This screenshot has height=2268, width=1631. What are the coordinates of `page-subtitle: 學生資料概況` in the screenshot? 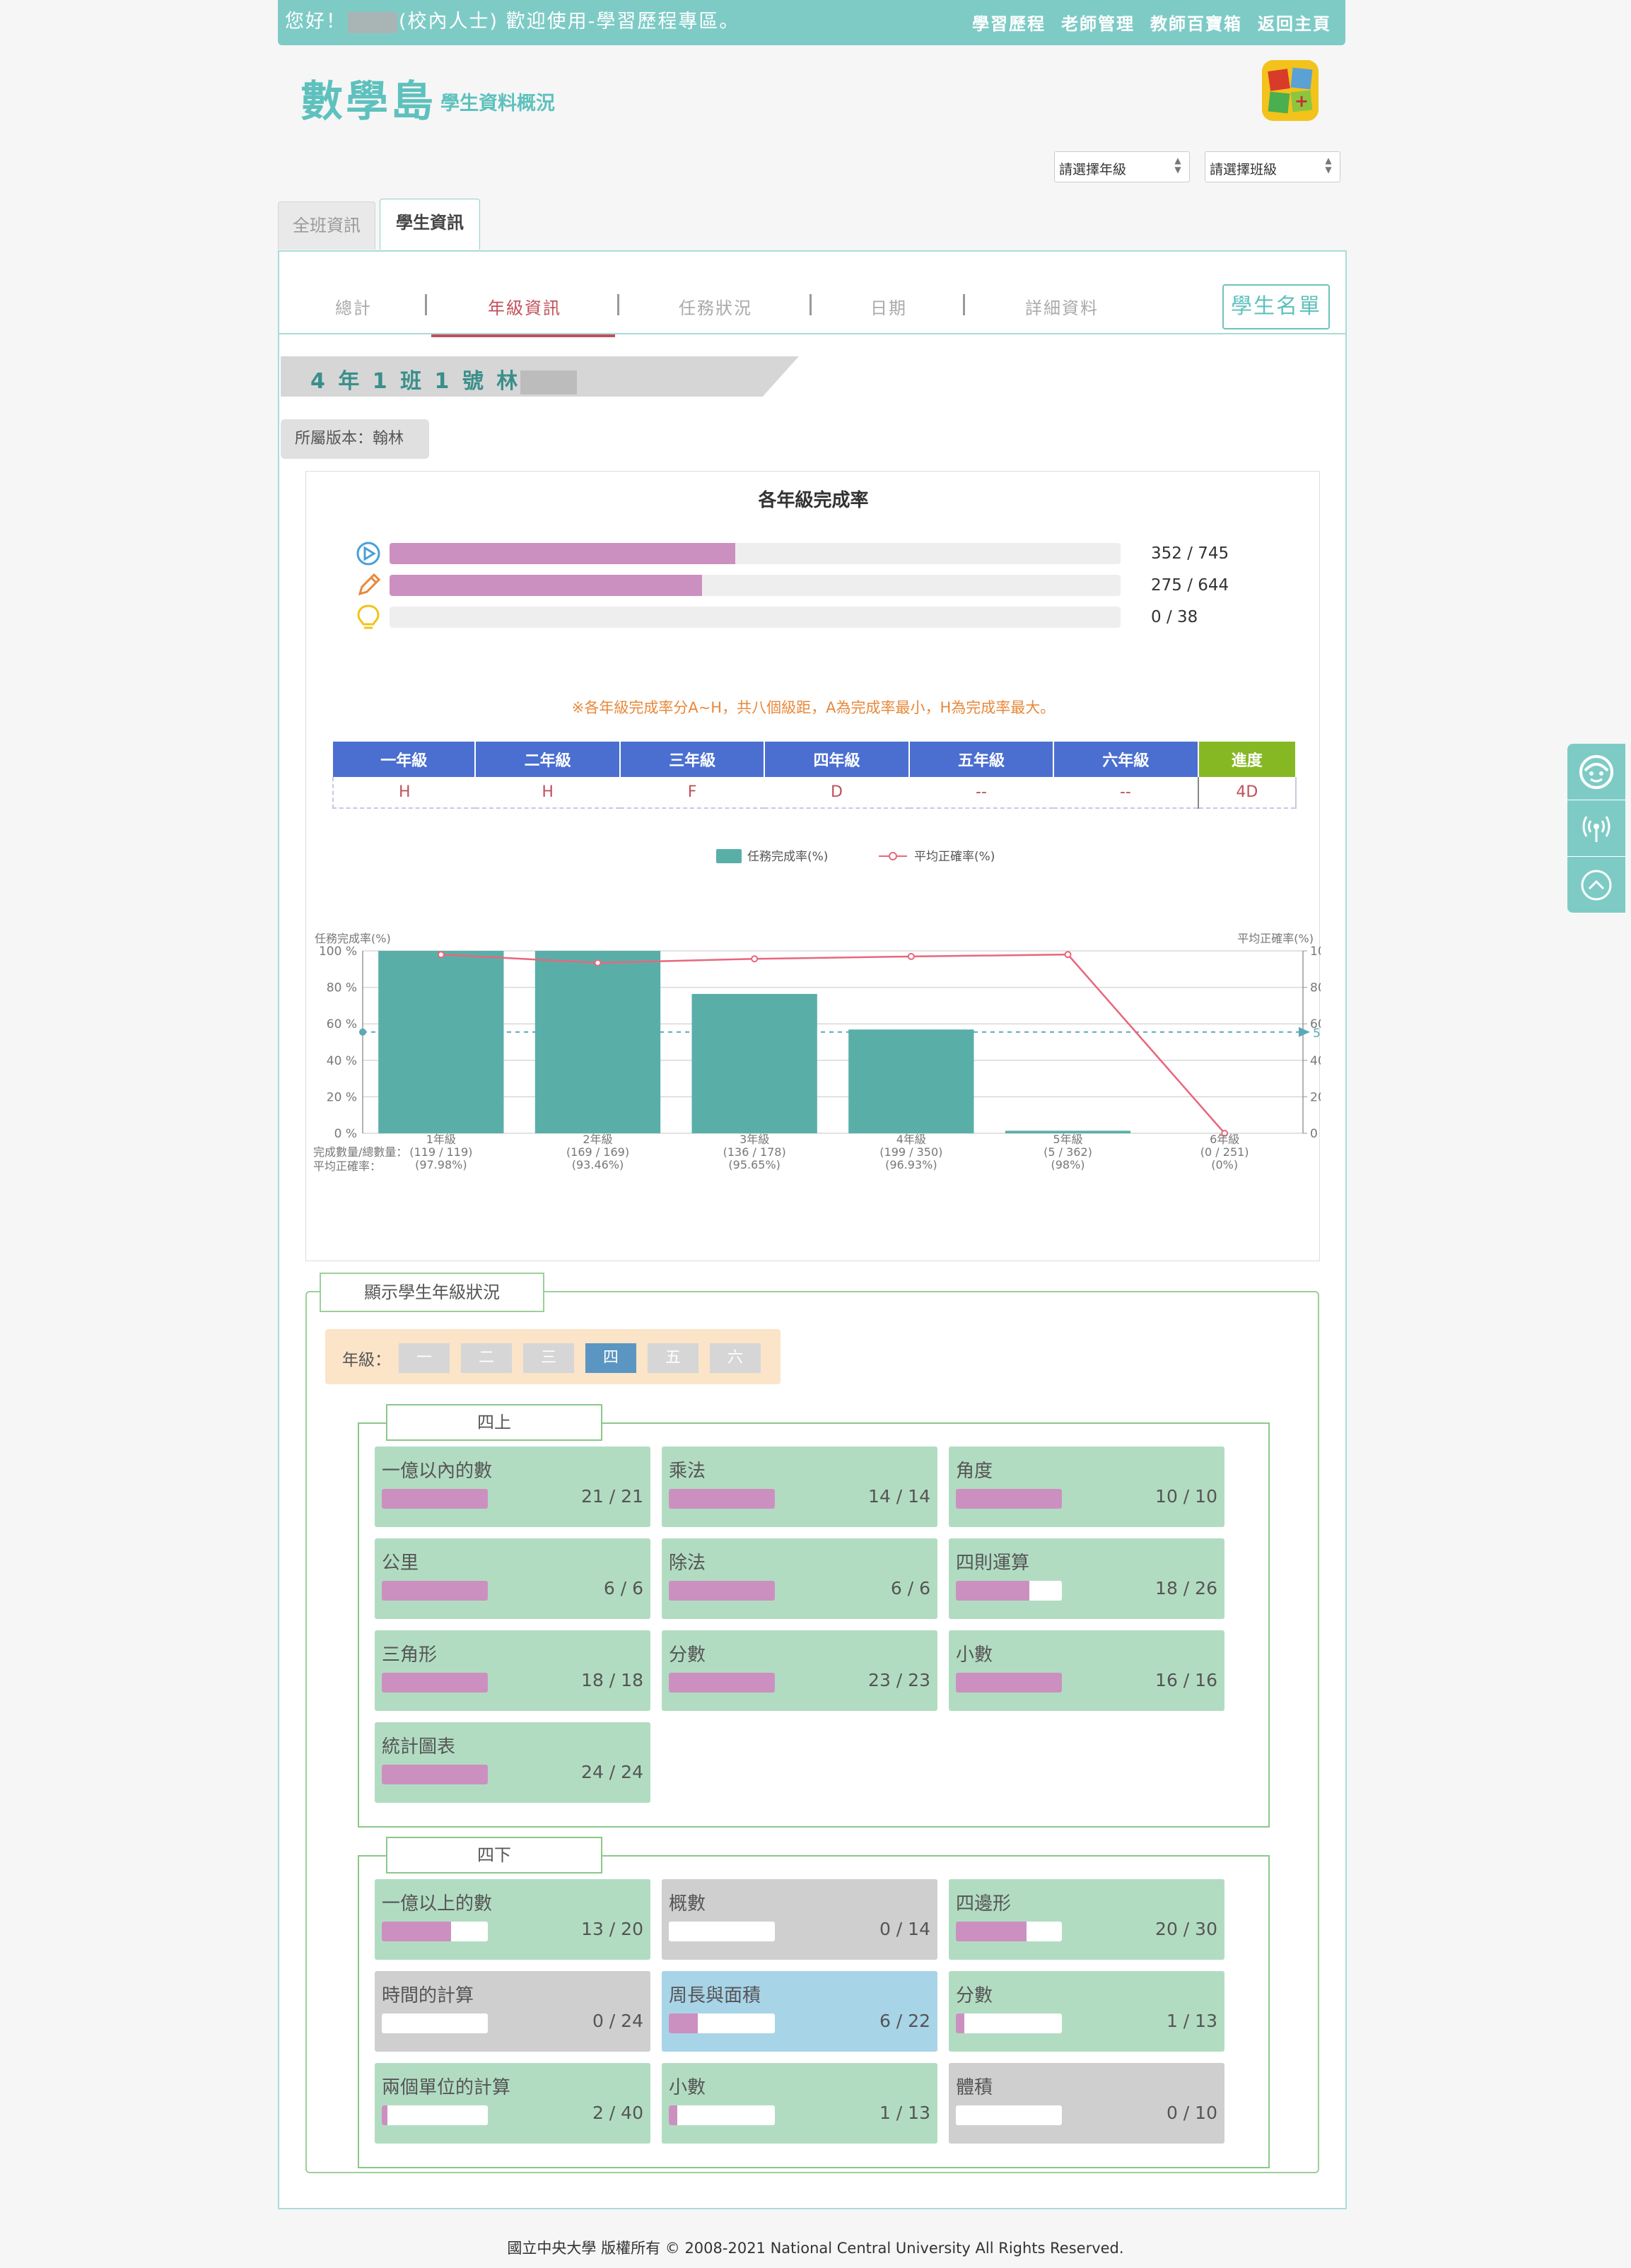 It's located at (498, 104).